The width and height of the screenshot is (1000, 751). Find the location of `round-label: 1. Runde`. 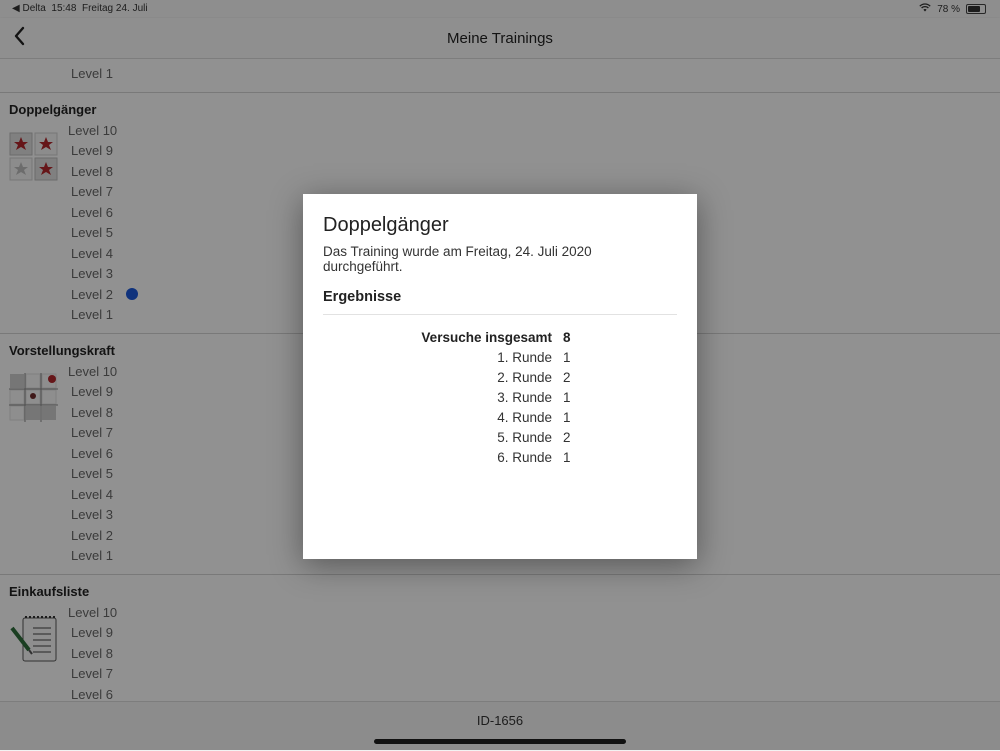

round-label: 1. Runde is located at coordinates (524, 357).